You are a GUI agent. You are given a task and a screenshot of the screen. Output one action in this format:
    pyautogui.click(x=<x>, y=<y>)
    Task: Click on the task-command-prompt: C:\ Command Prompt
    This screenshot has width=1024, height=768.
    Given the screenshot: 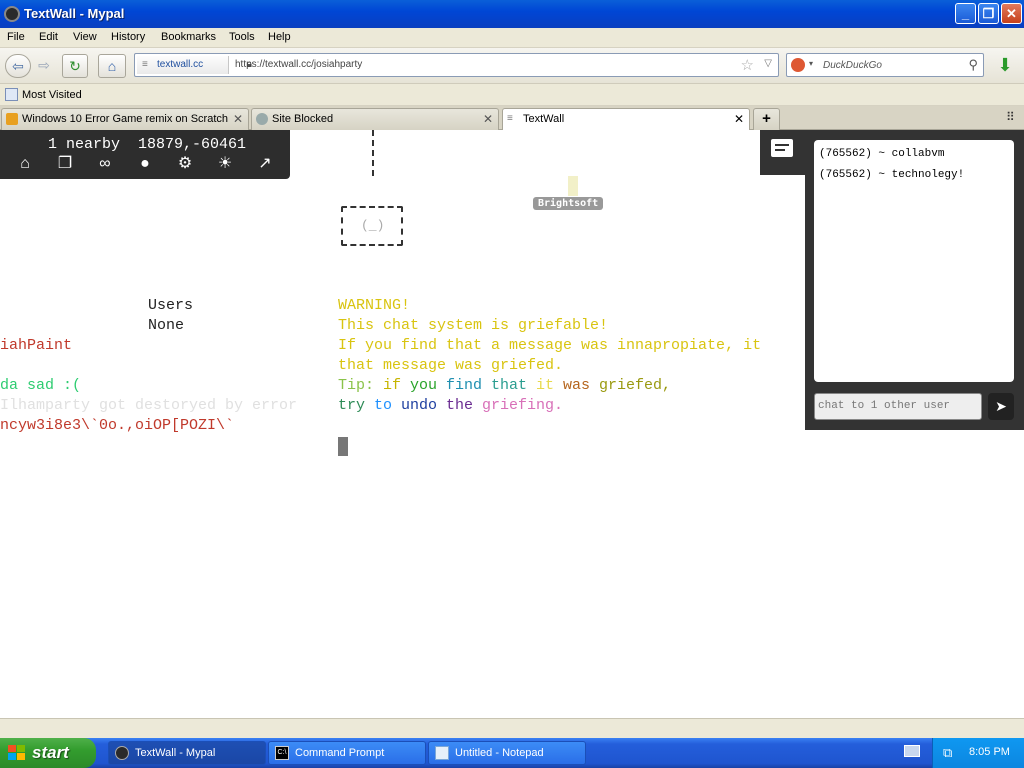 What is the action you would take?
    pyautogui.click(x=347, y=753)
    